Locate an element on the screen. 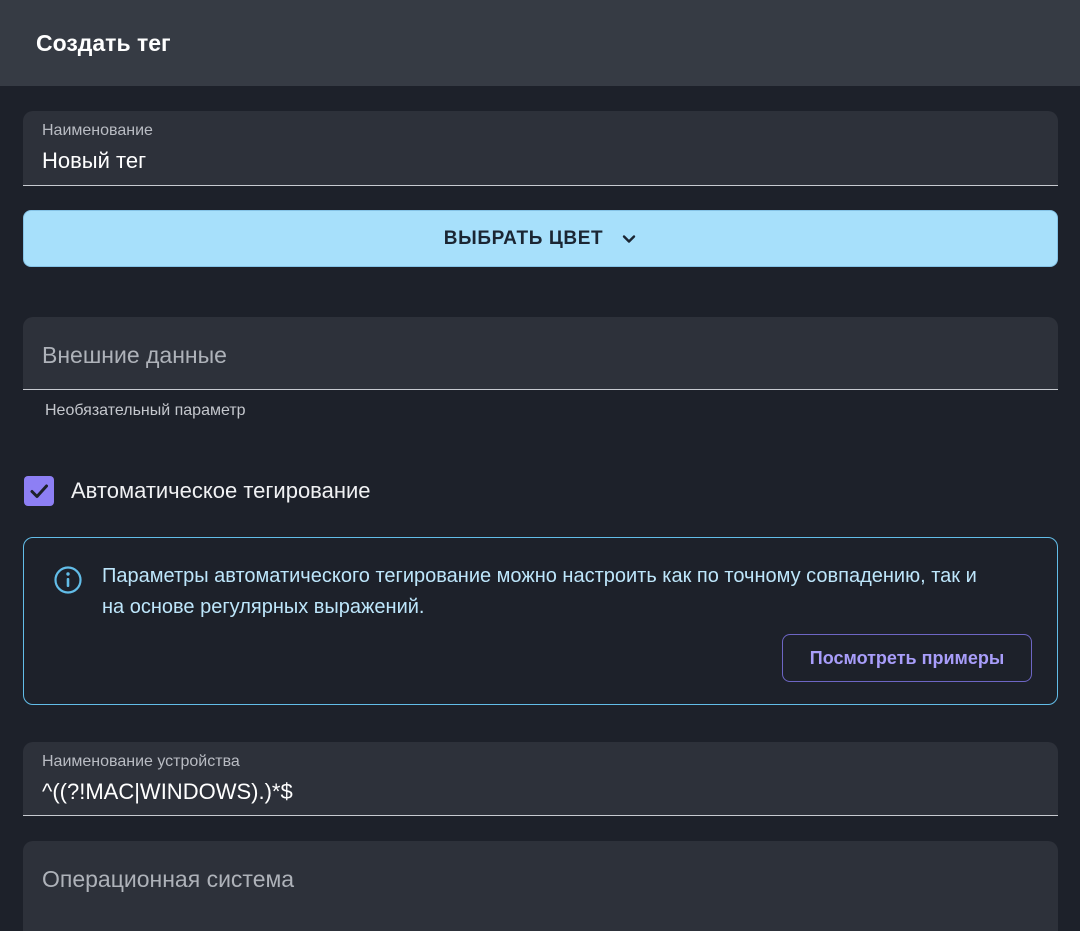  checkmark-icon is located at coordinates (39, 491).